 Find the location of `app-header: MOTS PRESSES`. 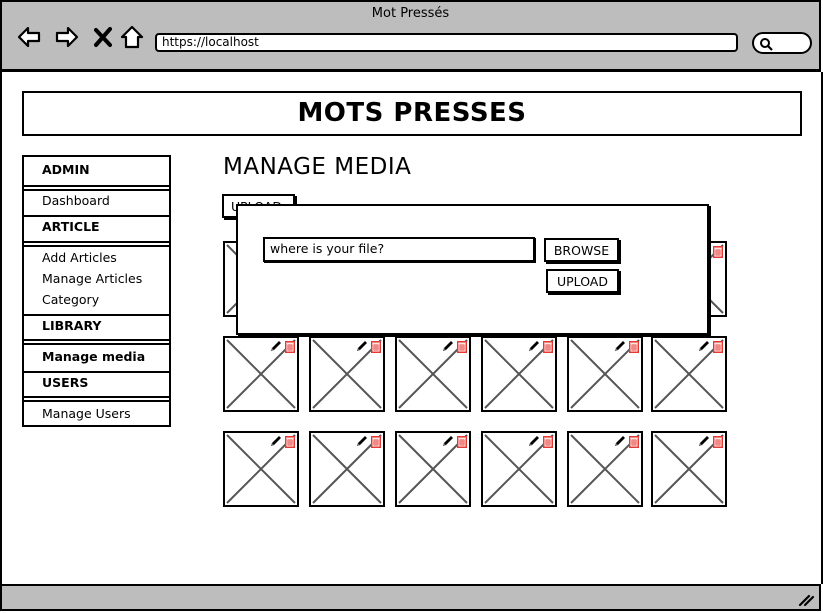

app-header: MOTS PRESSES is located at coordinates (412, 113).